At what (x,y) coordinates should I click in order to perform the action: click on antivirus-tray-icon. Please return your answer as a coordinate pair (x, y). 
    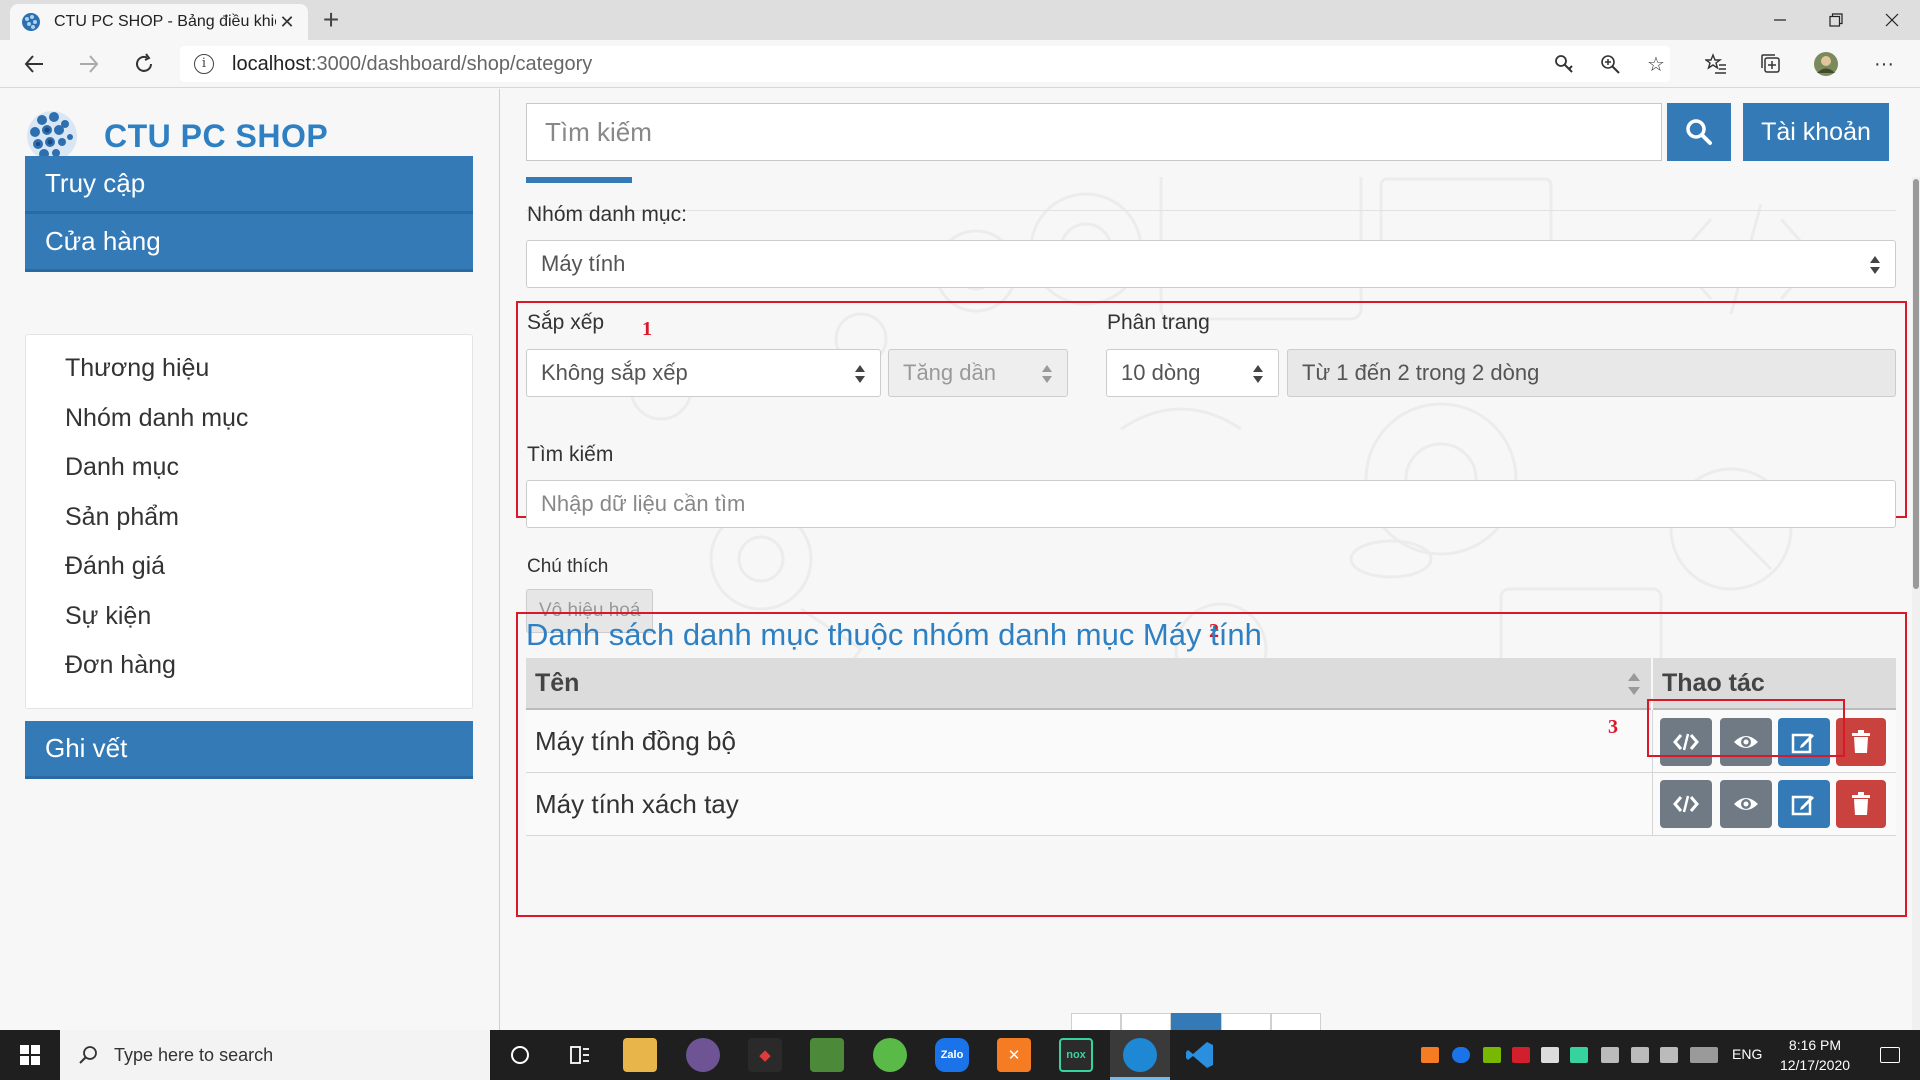
    Looking at the image, I should click on (1521, 1055).